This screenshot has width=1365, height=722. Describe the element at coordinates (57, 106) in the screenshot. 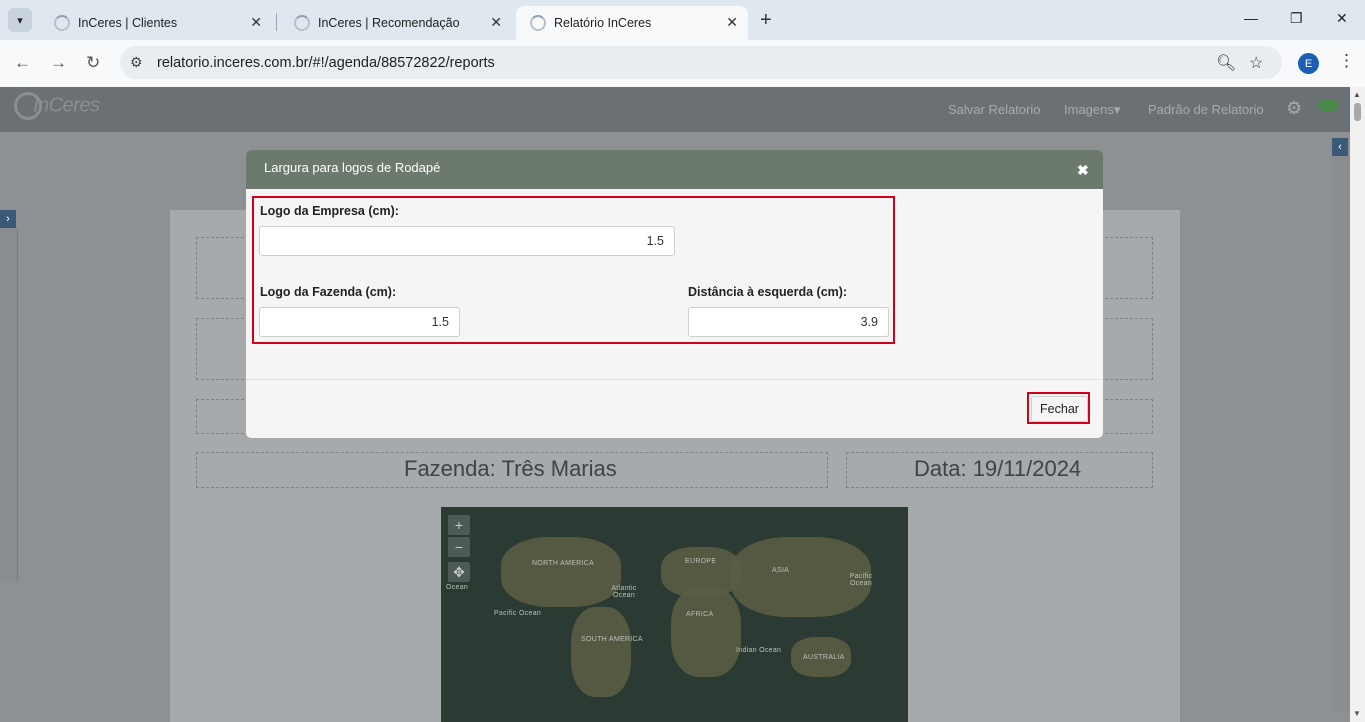

I see `inceres-logo: InCeres` at that location.